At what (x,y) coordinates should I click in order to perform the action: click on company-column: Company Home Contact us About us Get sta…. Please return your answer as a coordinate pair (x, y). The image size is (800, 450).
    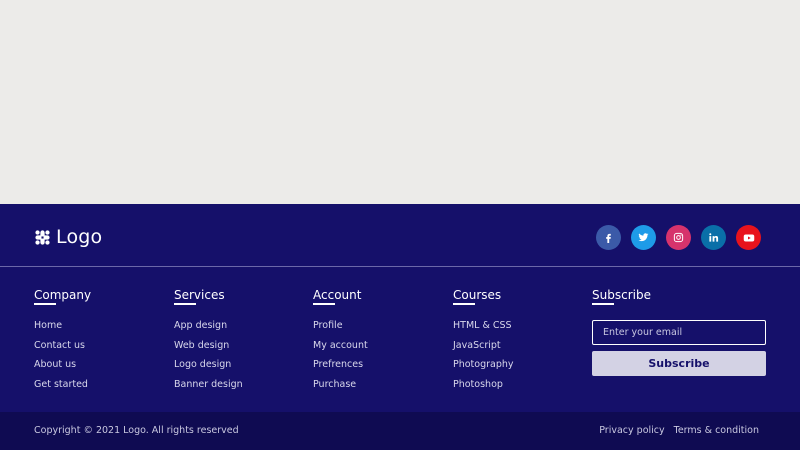
    Looking at the image, I should click on (62, 341).